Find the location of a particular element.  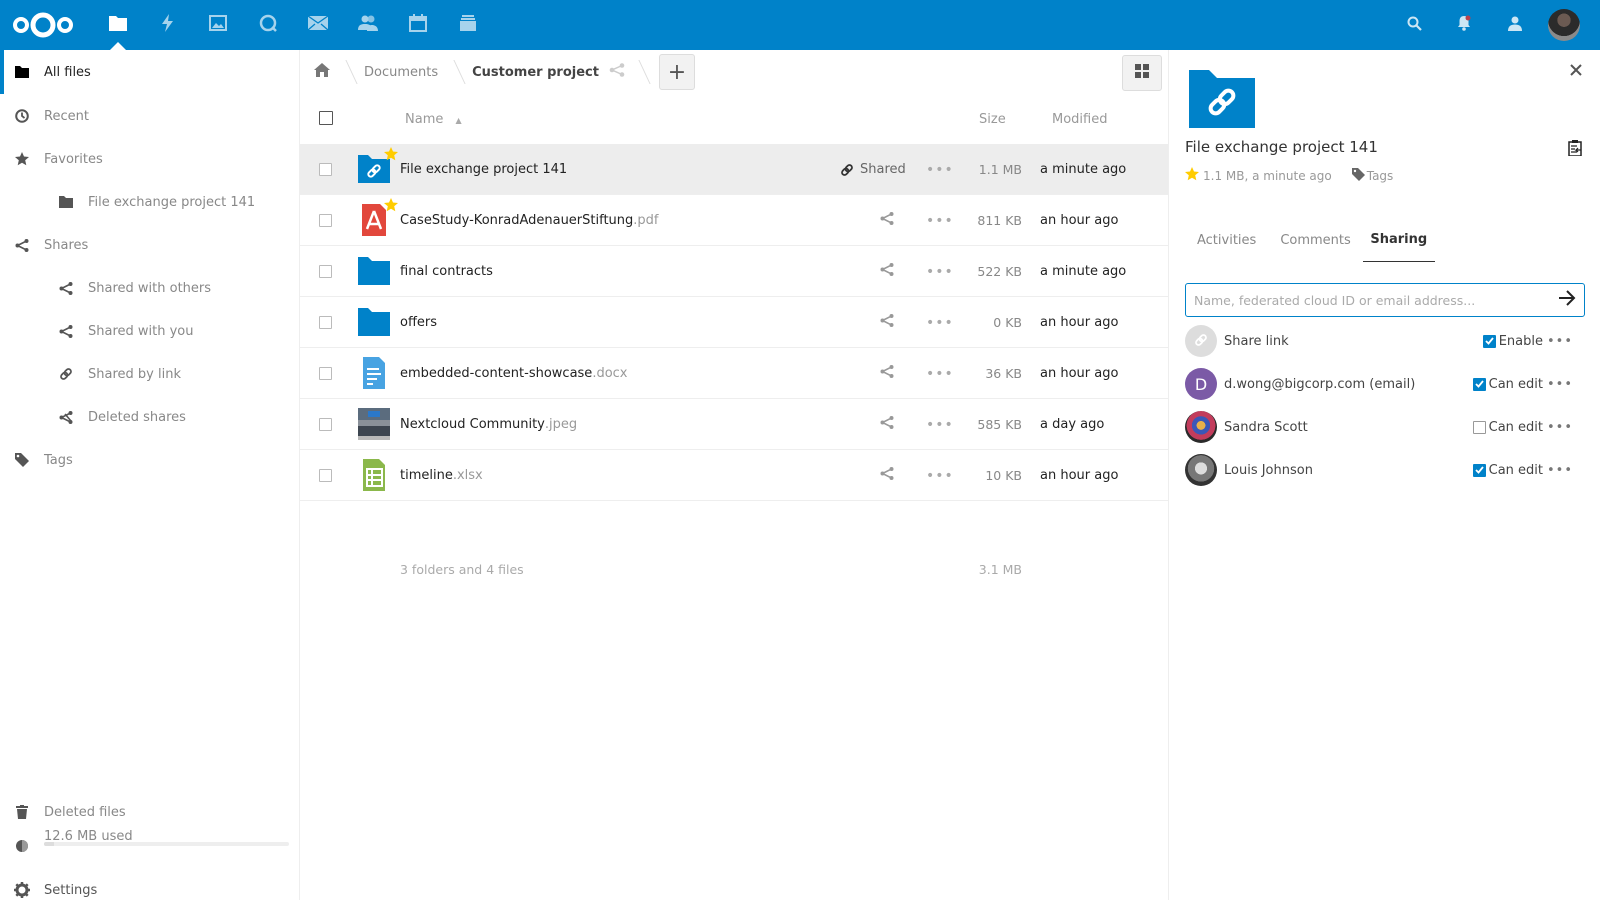

sidebar-item-tags: Tags is located at coordinates (149, 460).